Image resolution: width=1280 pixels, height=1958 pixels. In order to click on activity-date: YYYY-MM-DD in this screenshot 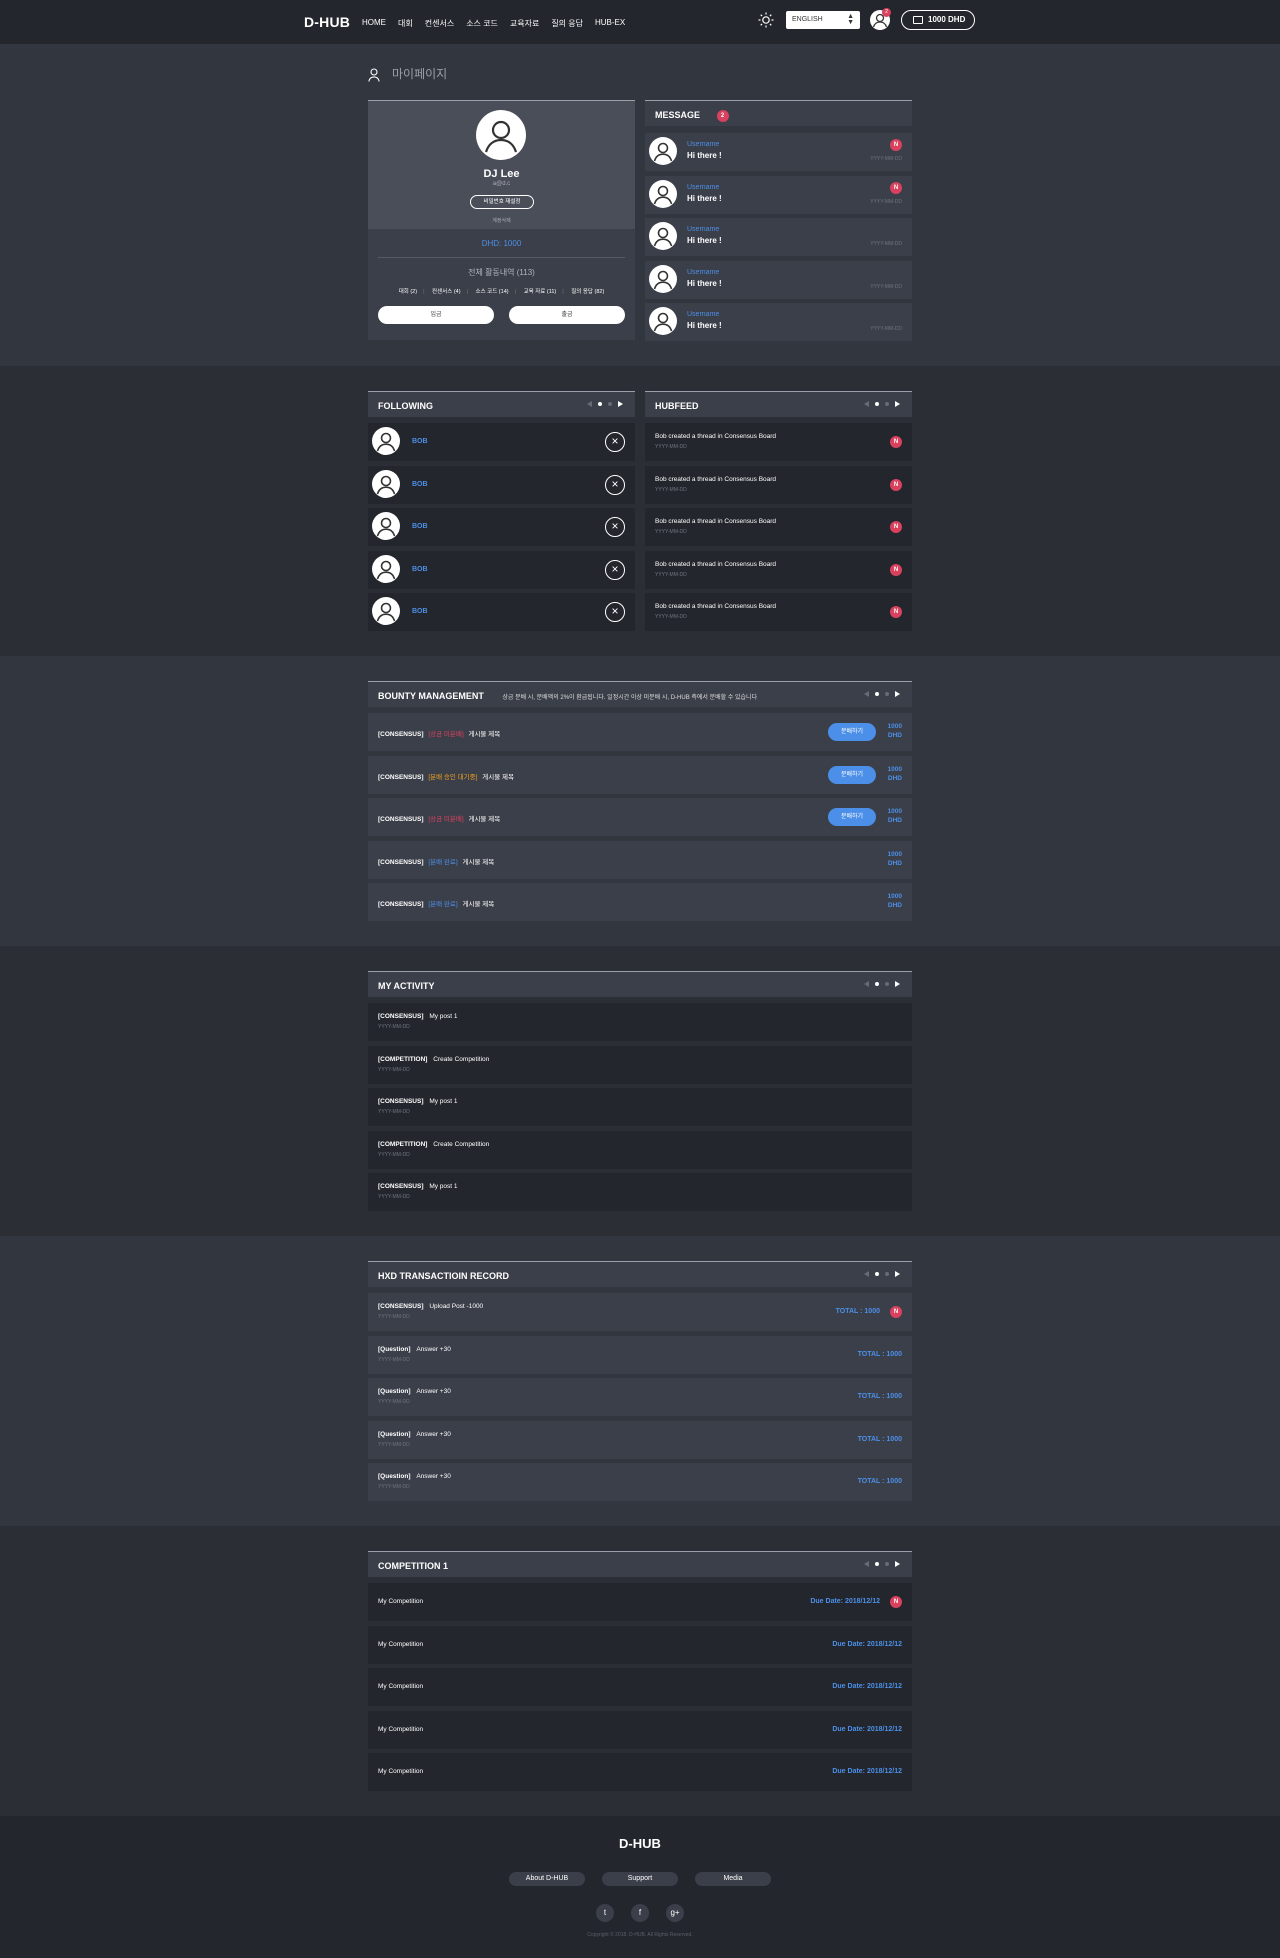, I will do `click(394, 1069)`.